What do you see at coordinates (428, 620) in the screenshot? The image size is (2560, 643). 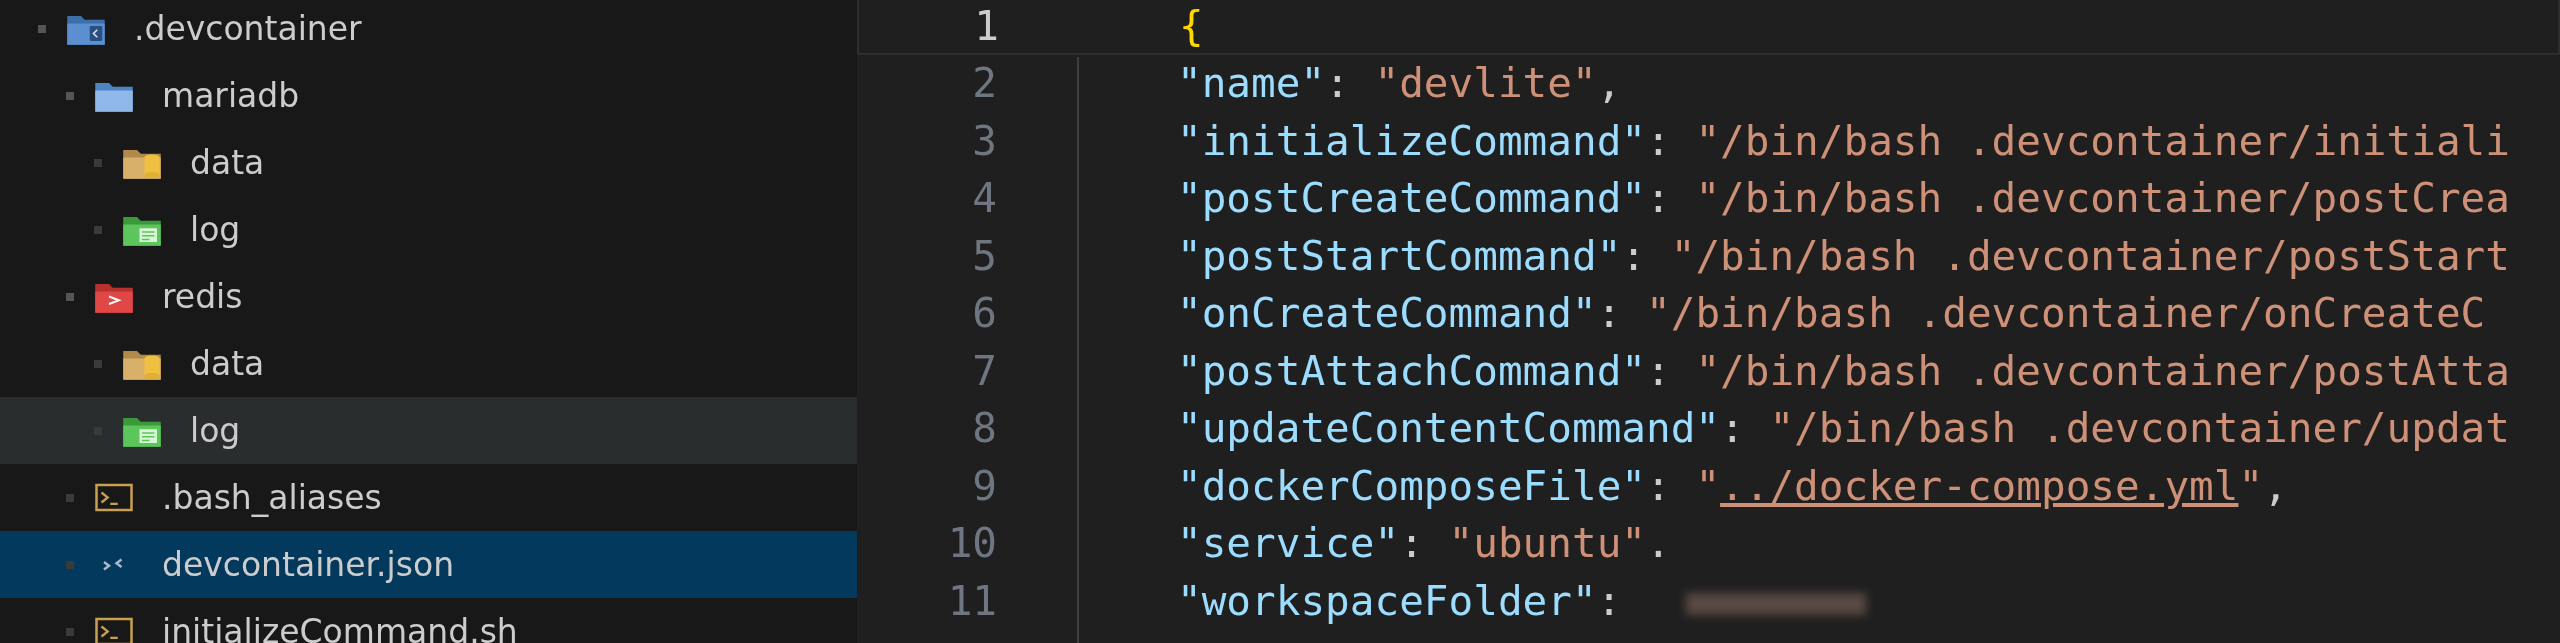 I see `tree-item: initializeCommand.sh` at bounding box center [428, 620].